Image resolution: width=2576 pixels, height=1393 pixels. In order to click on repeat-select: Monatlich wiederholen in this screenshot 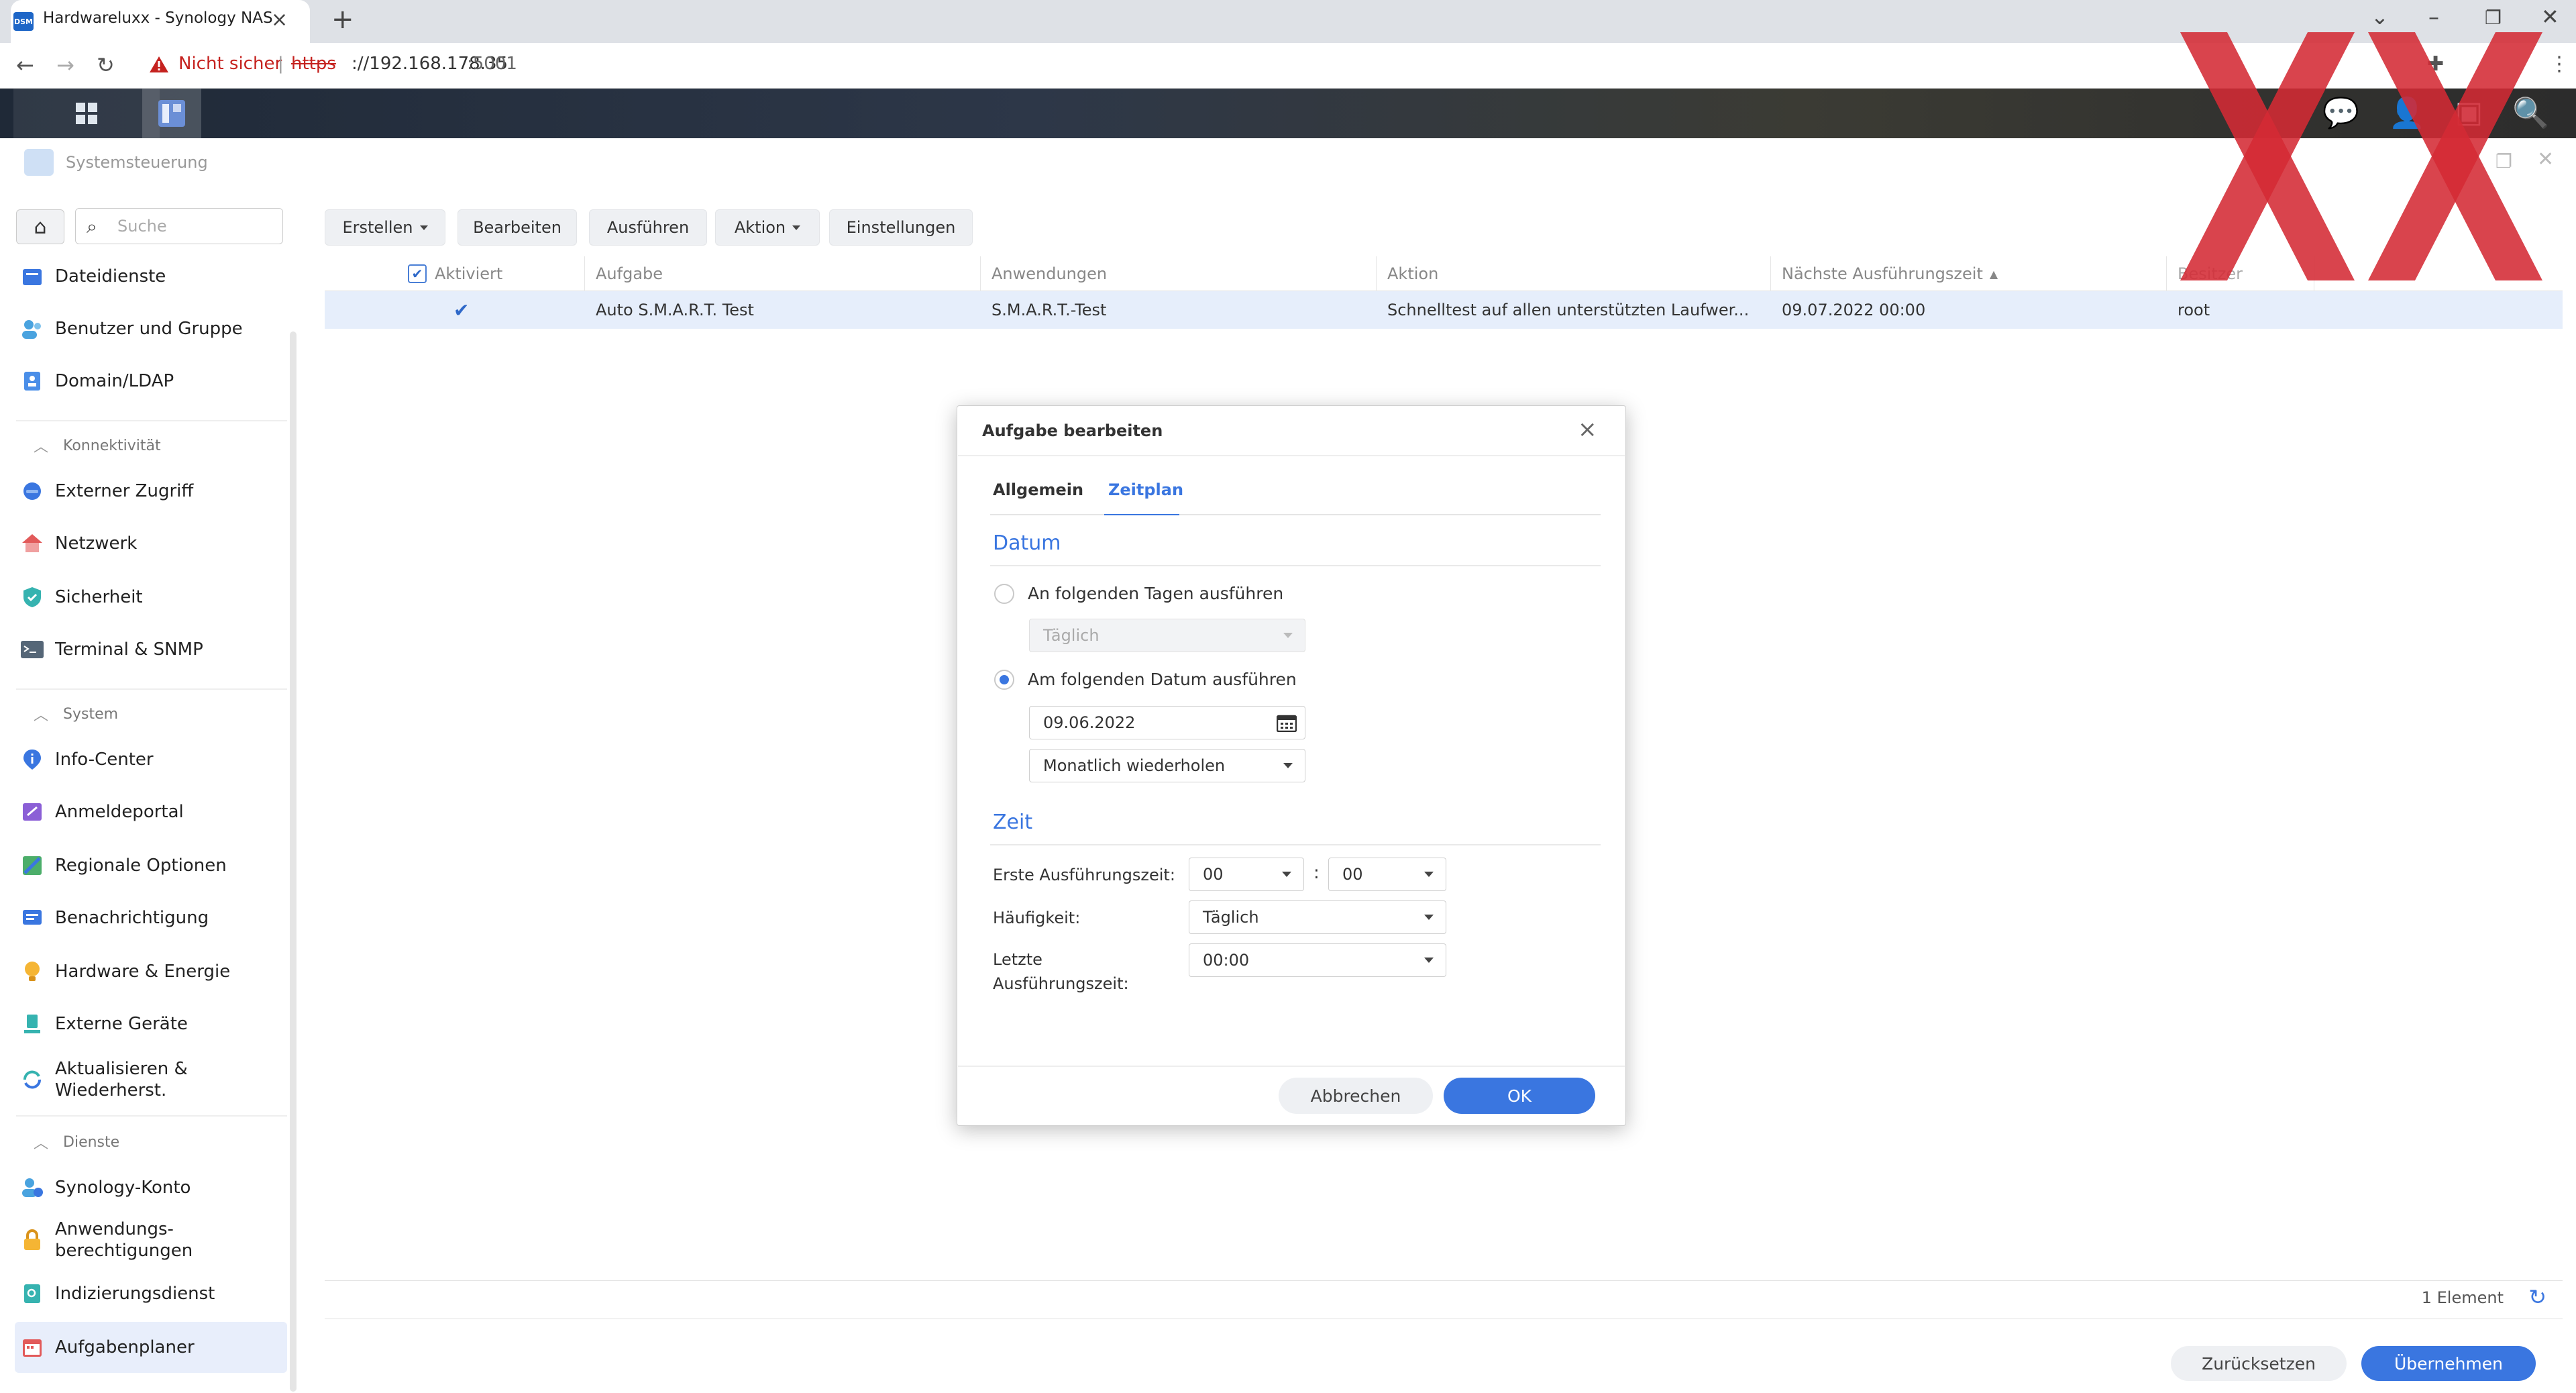, I will do `click(1167, 765)`.